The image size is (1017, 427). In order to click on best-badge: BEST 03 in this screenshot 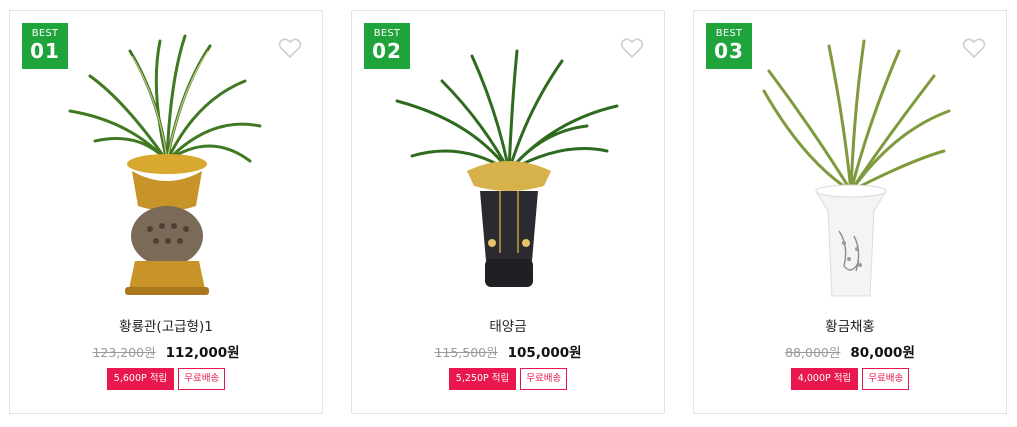, I will do `click(729, 46)`.